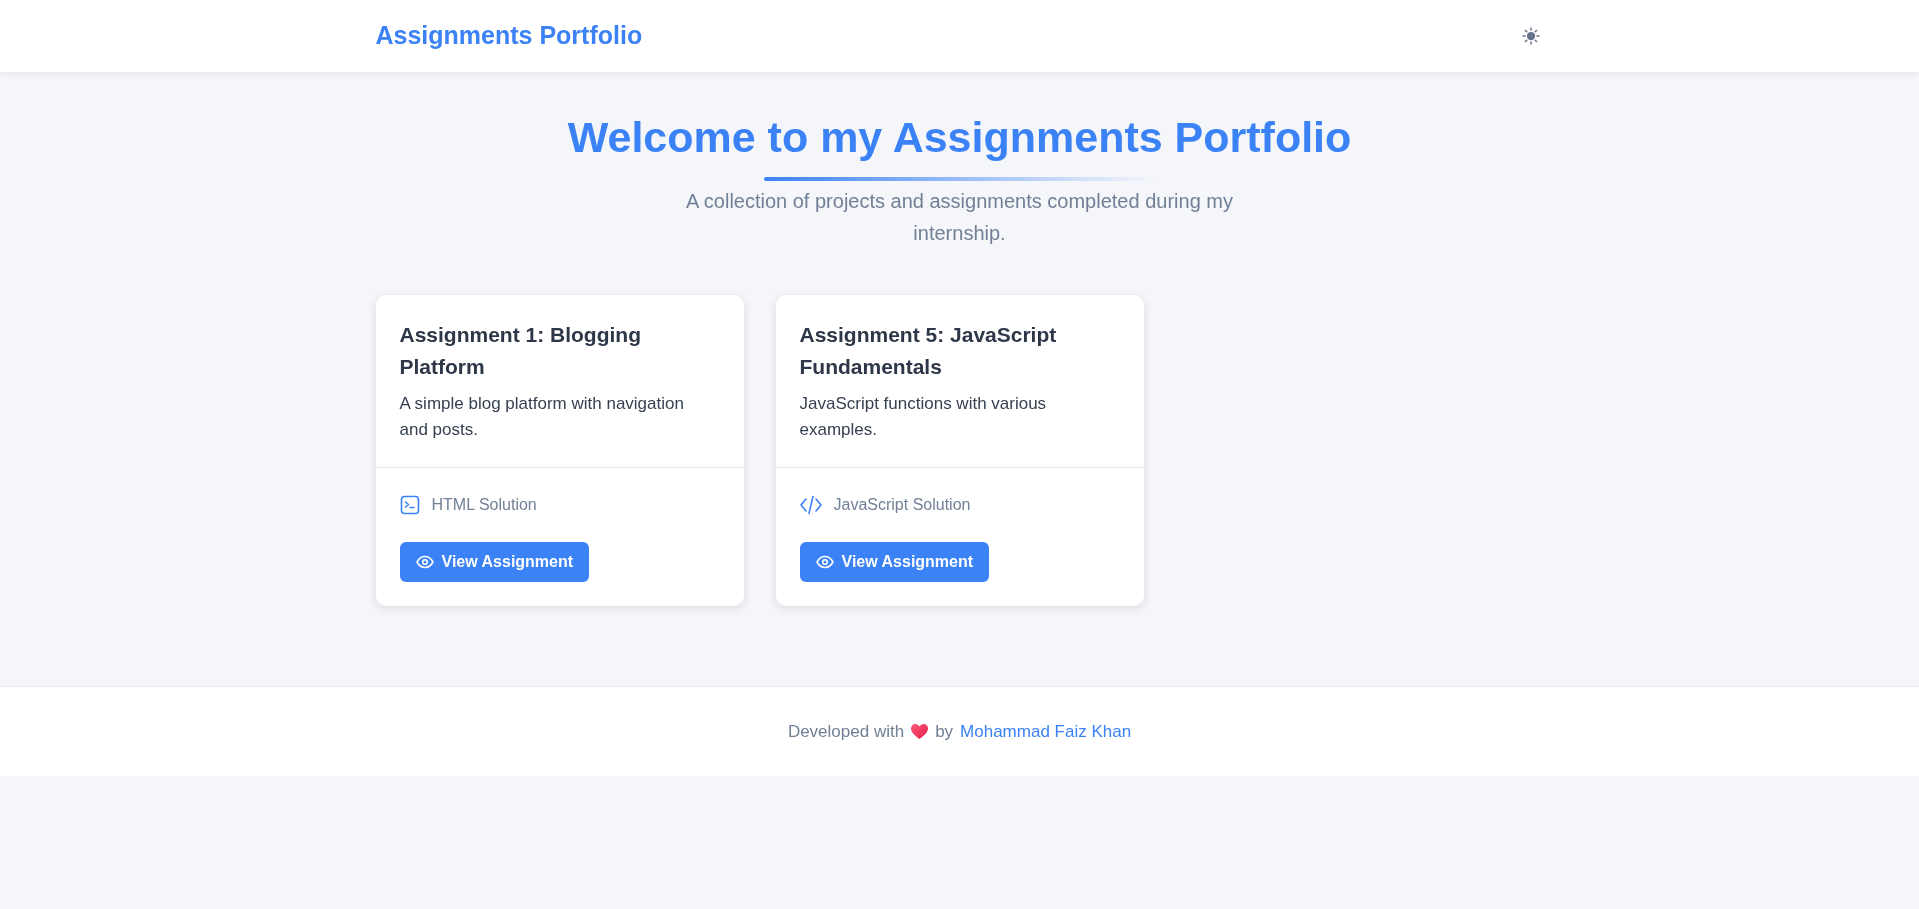 This screenshot has width=1919, height=909. Describe the element at coordinates (1046, 731) in the screenshot. I see `author-link: Mohammad Faiz Khan` at that location.